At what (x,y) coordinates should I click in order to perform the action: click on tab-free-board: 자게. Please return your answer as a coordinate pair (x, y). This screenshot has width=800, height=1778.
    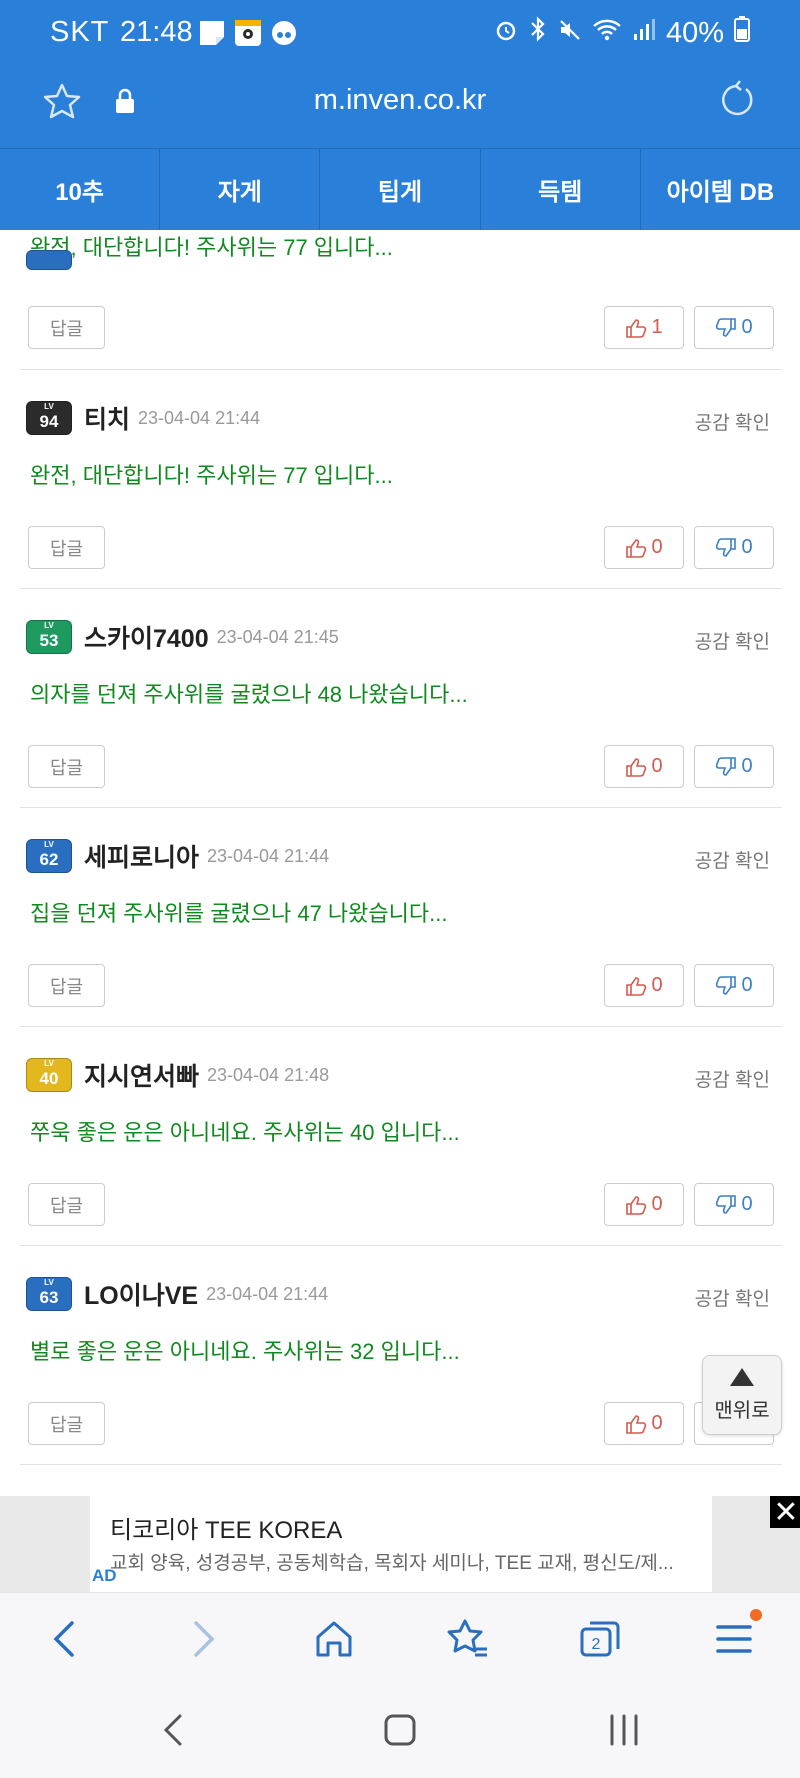
    Looking at the image, I should click on (240, 189).